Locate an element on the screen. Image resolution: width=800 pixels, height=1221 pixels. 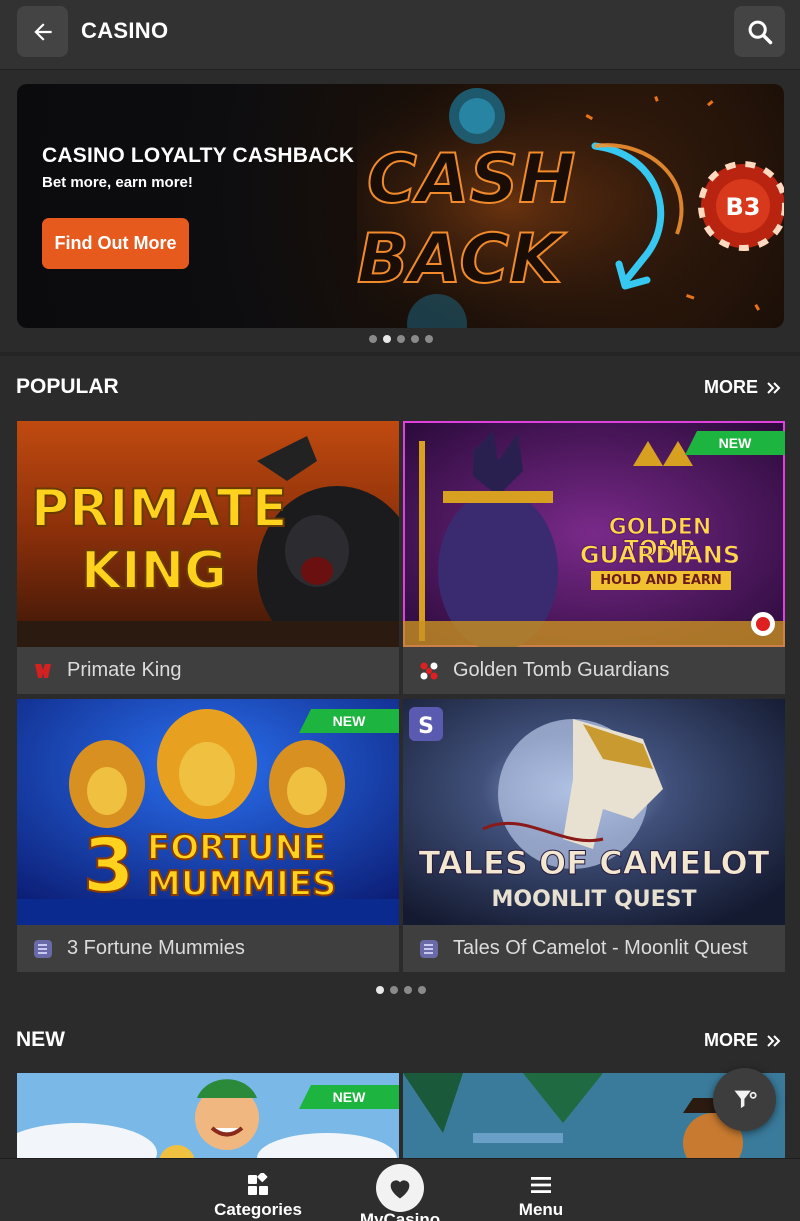
art-line1: TALES OF CAMELOT is located at coordinates (594, 863).